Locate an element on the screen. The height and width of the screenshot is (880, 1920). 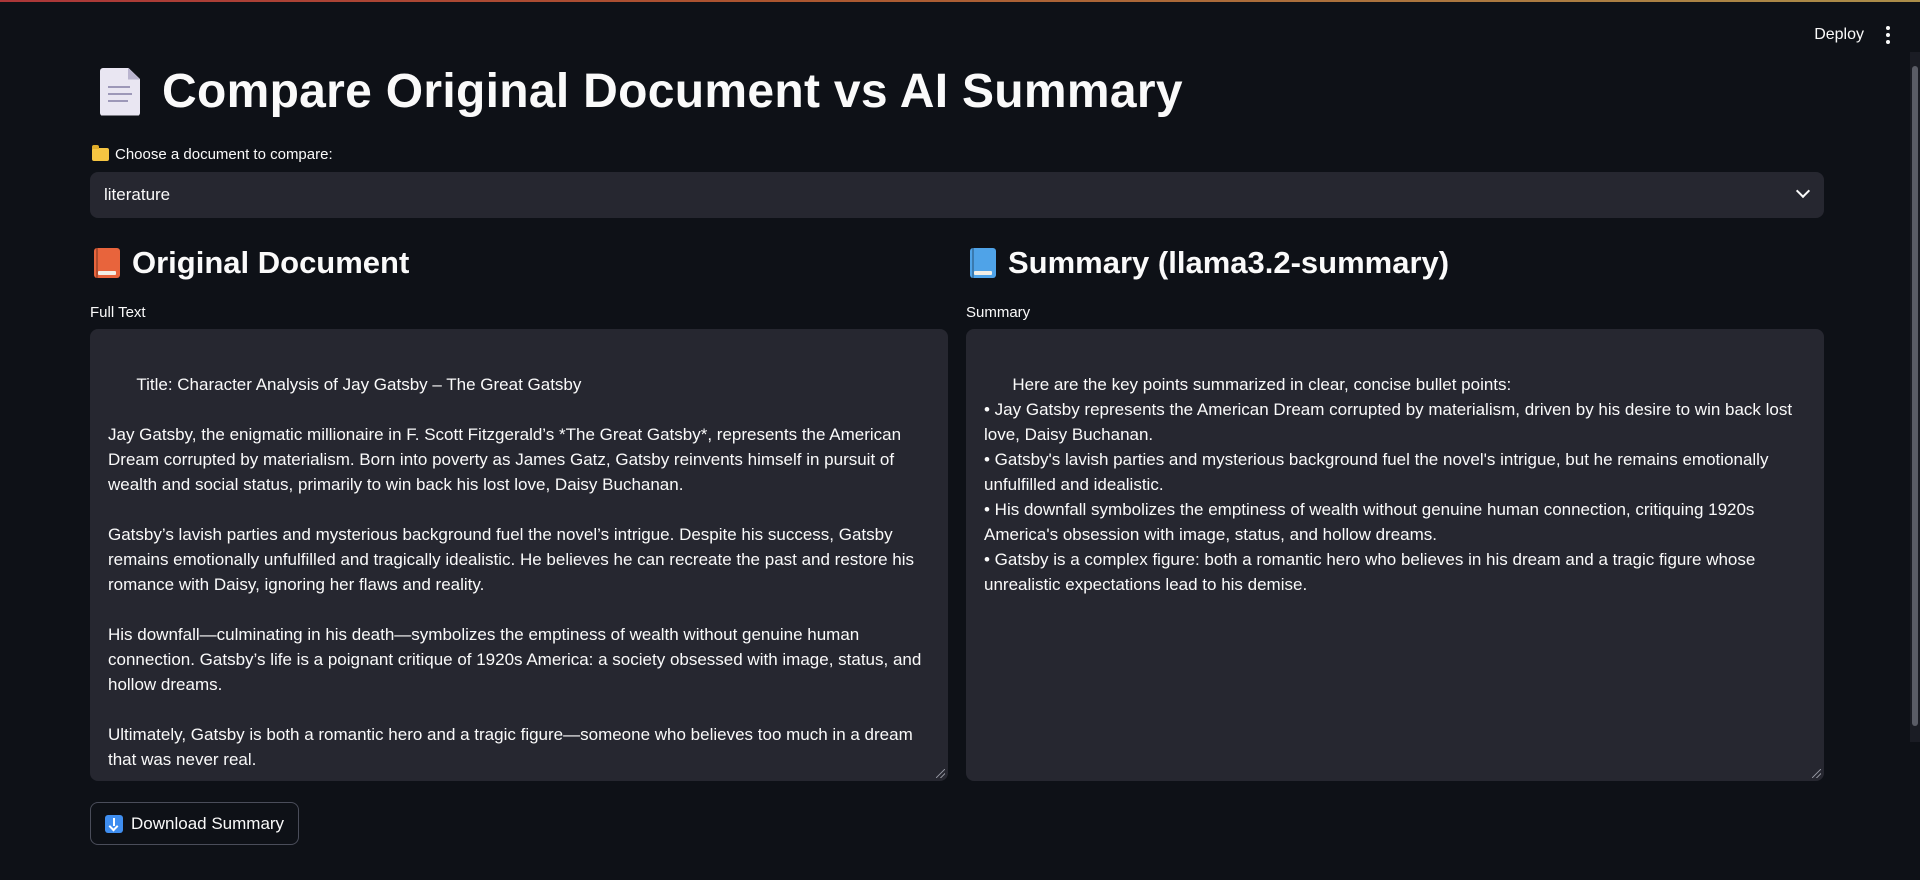
original-heading: Original Document is located at coordinates (521, 263).